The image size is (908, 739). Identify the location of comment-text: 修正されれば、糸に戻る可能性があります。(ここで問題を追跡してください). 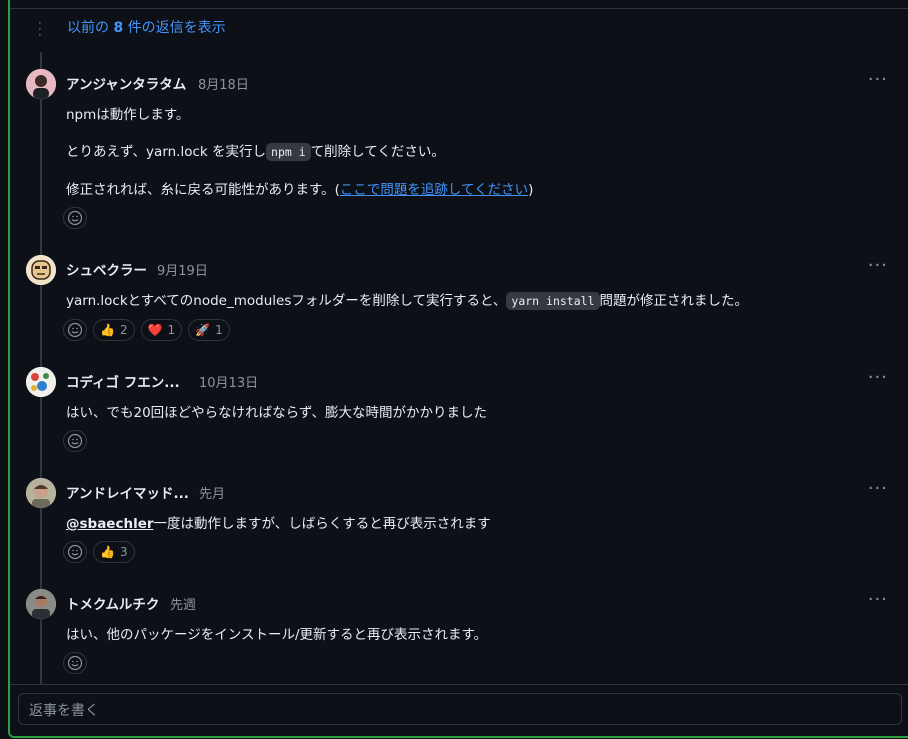
(300, 190).